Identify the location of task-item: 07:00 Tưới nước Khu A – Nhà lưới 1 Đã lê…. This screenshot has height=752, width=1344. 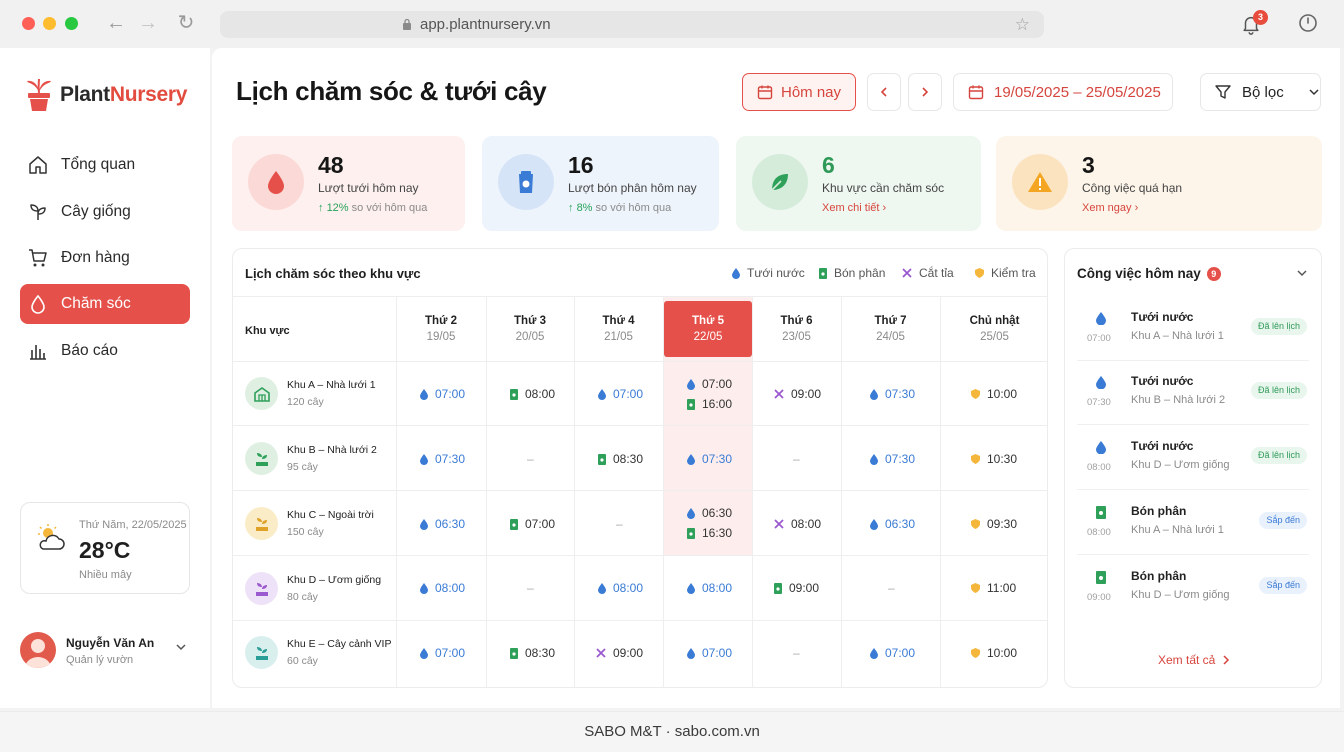
(1193, 329).